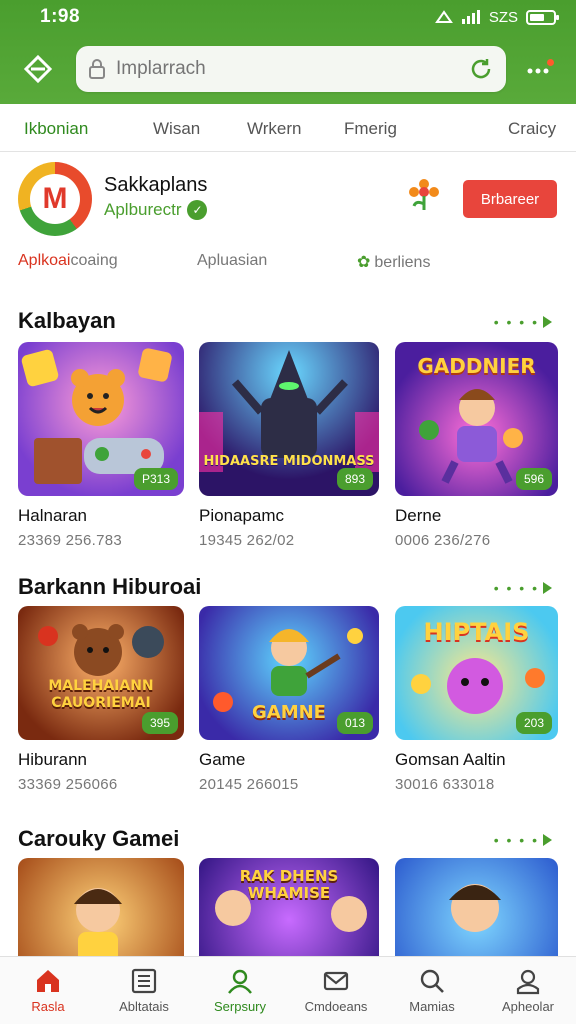  I want to click on signal-icon, so click(470, 17).